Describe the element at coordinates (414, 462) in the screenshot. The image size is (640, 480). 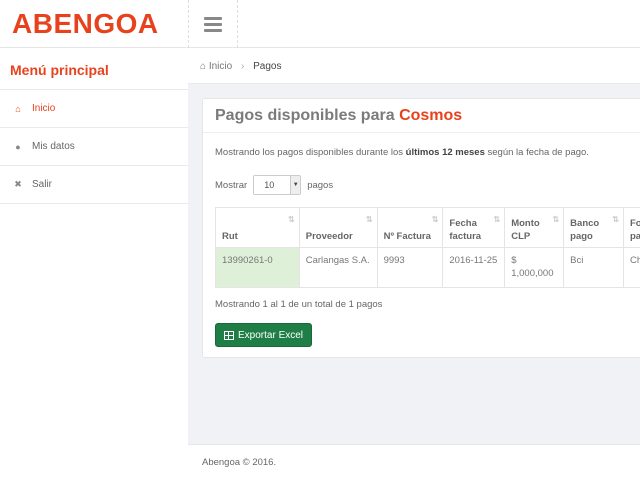
I see `footer: Abengoa © 2016.` at that location.